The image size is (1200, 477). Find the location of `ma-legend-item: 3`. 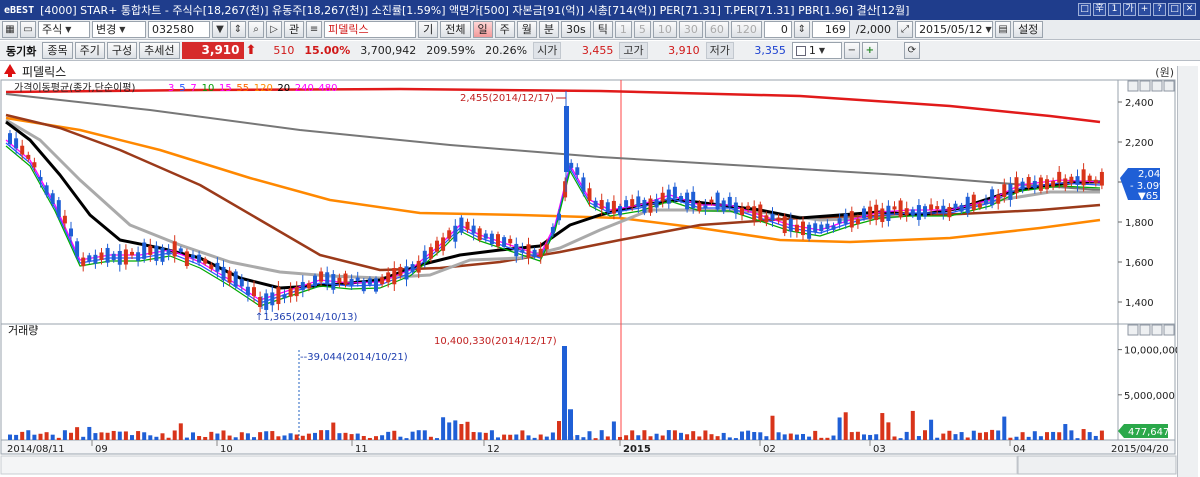

ma-legend-item: 3 is located at coordinates (171, 88).